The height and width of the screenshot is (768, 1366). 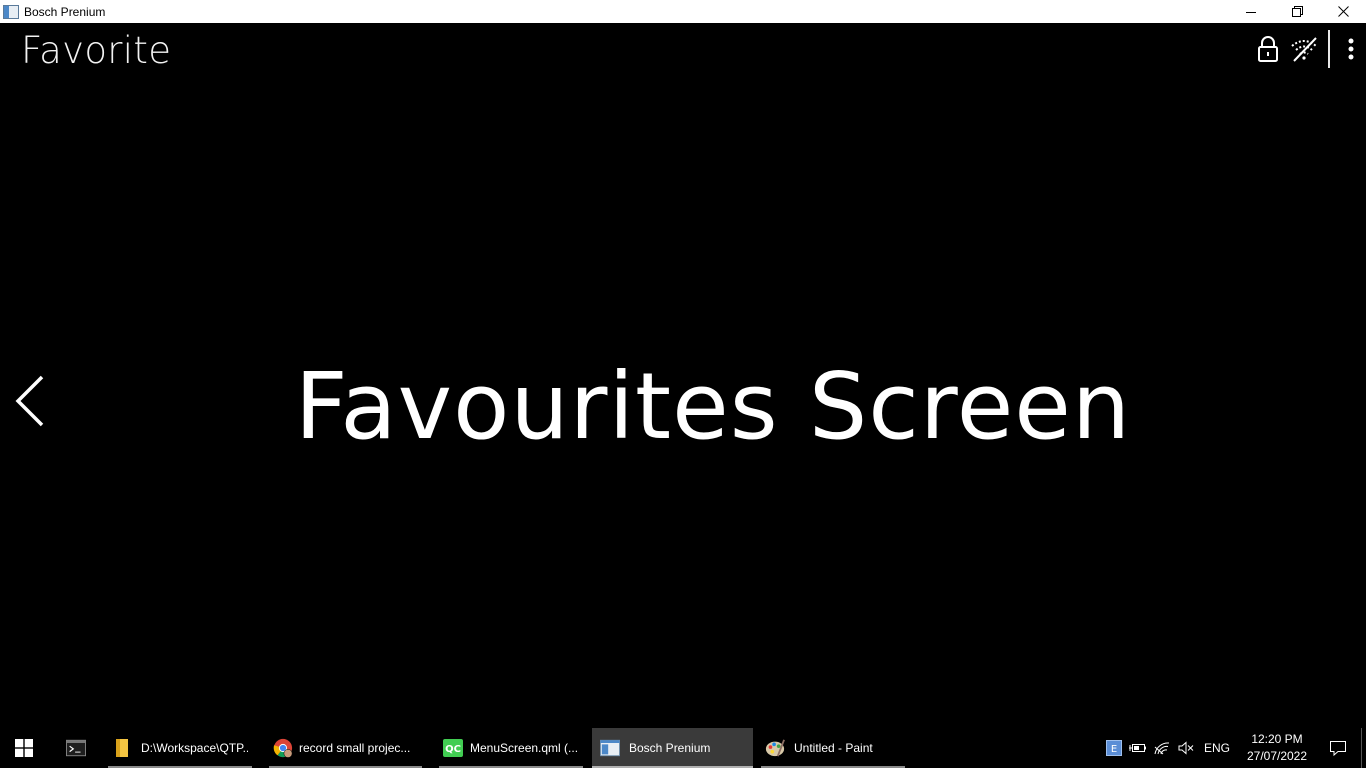 I want to click on clock-time: 12:20 PM, so click(x=1277, y=739).